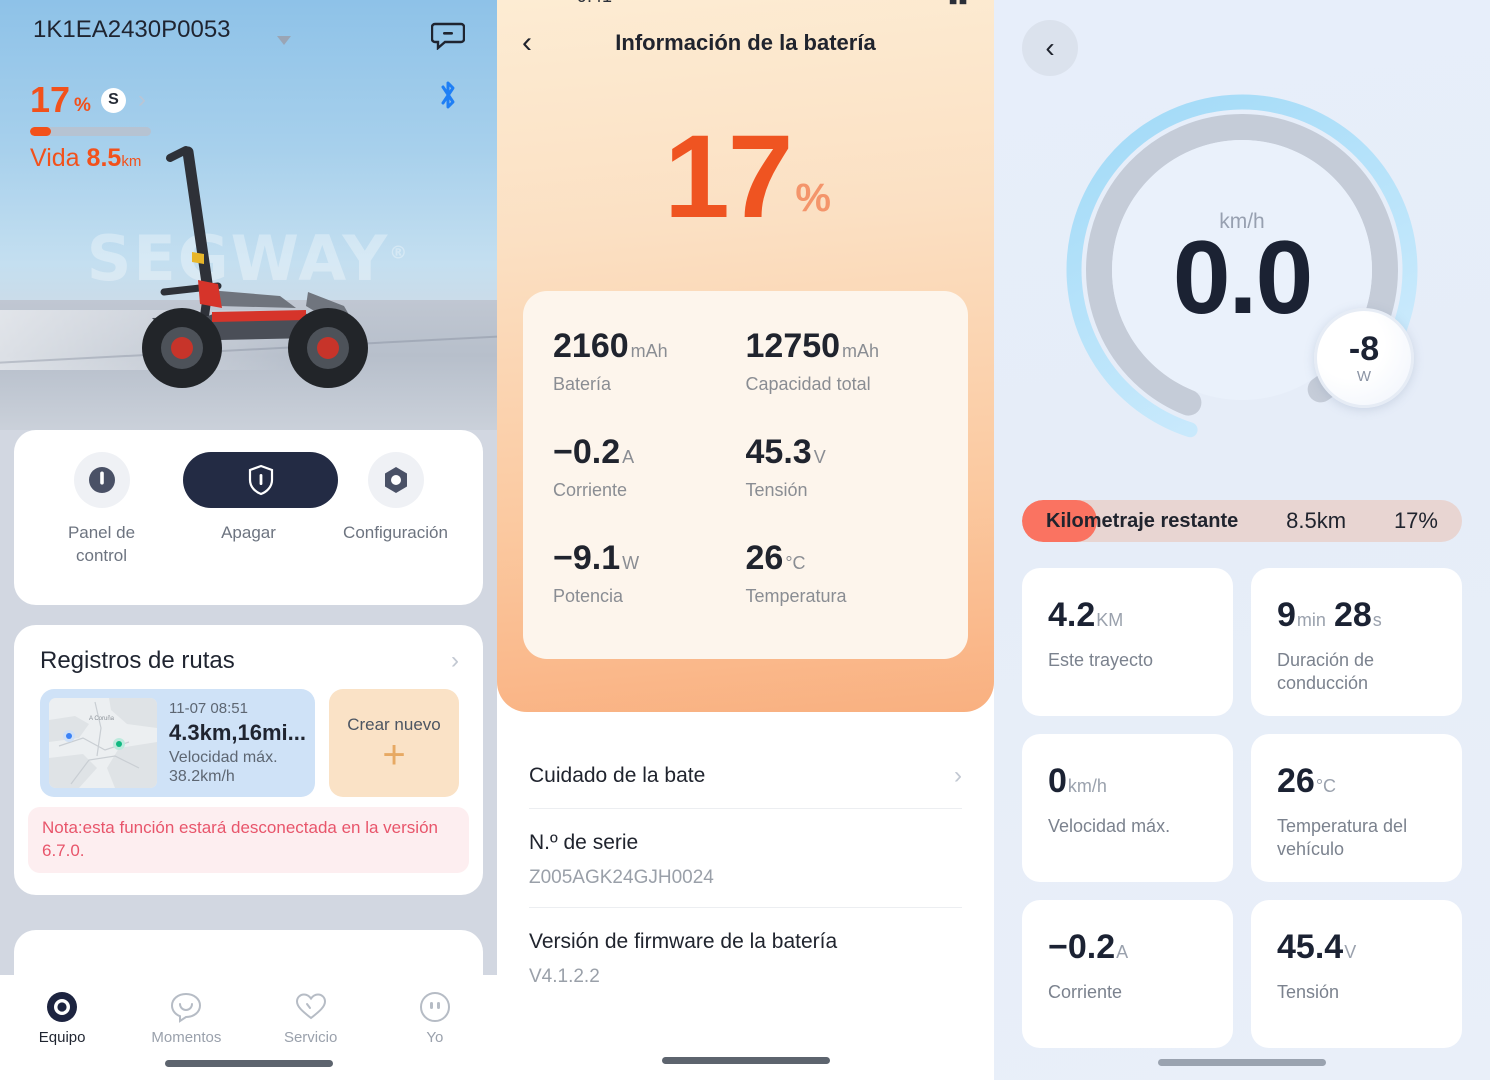 This screenshot has height=1080, width=1490. I want to click on ride-stat-card: 9min 28s Duración de conducción, so click(1356, 642).